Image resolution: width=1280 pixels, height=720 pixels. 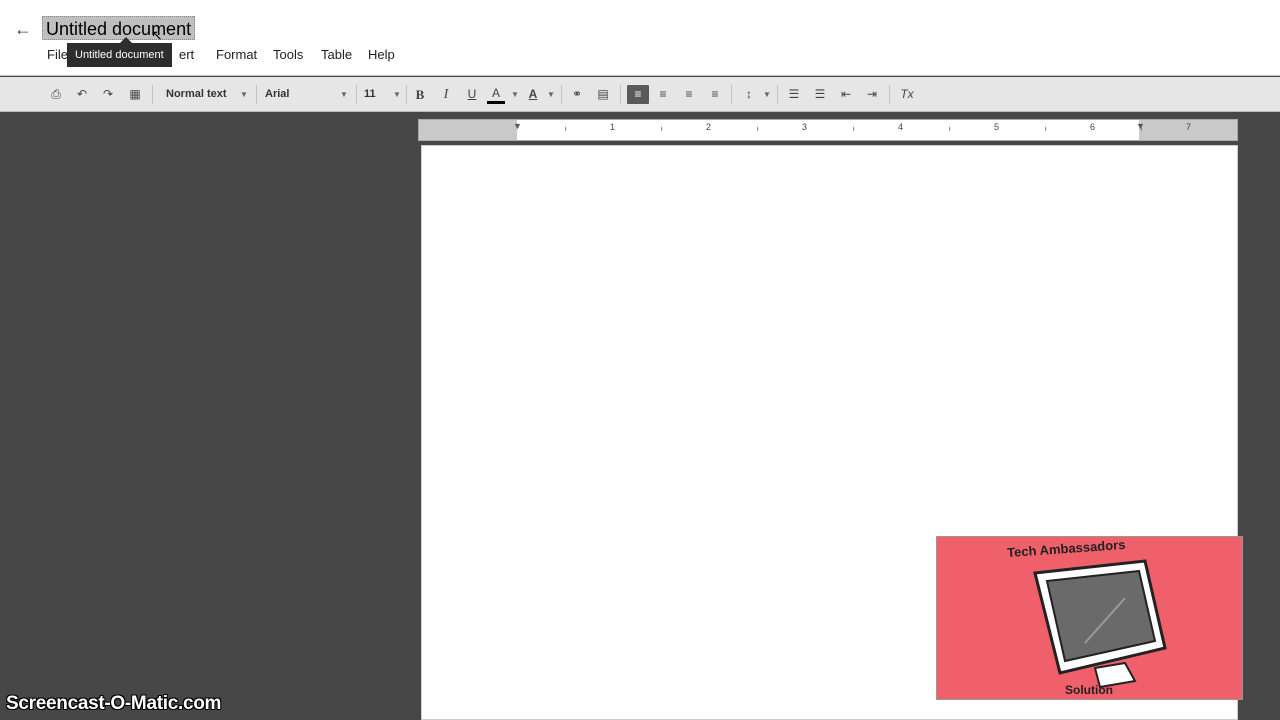 What do you see at coordinates (108, 94) in the screenshot?
I see `redo-icon: ↷` at bounding box center [108, 94].